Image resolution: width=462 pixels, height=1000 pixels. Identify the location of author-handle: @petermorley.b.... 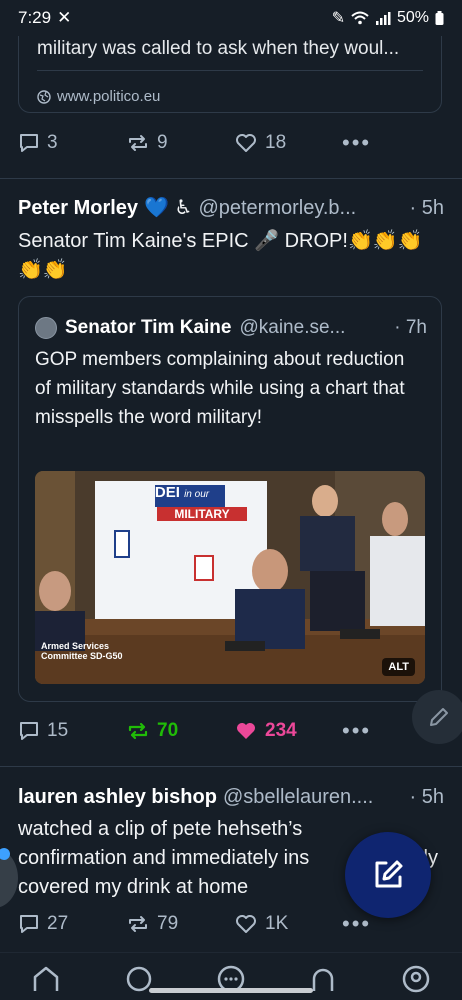
(277, 208).